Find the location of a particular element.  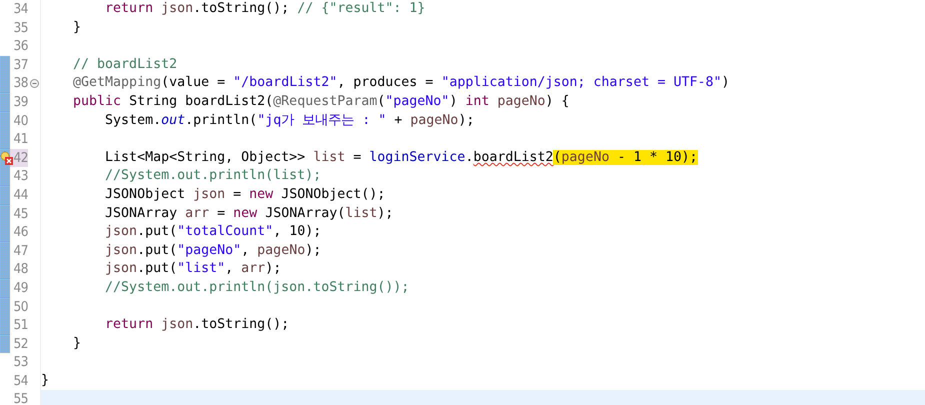

line-number: 54 is located at coordinates (20, 381).